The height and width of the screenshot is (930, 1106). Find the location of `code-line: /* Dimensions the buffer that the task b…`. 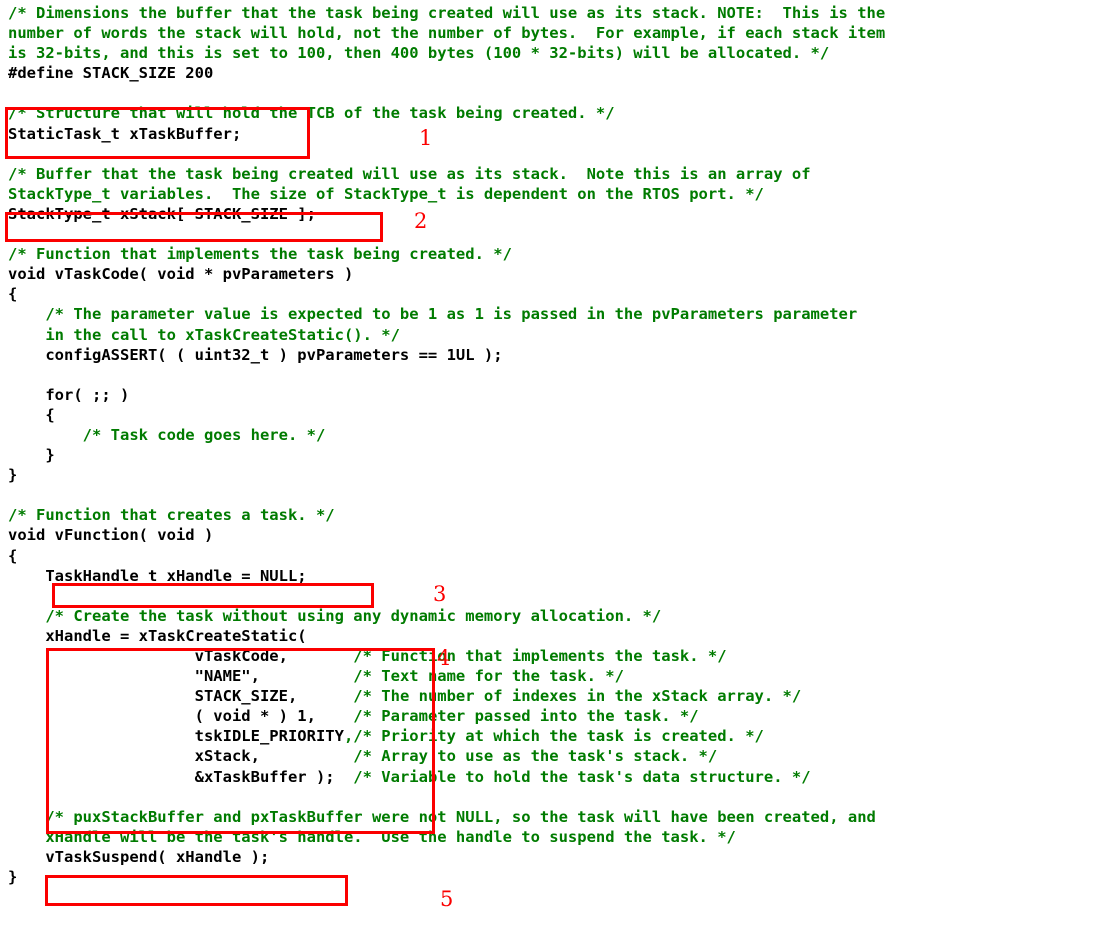

code-line: /* Dimensions the buffer that the task b… is located at coordinates (447, 13).